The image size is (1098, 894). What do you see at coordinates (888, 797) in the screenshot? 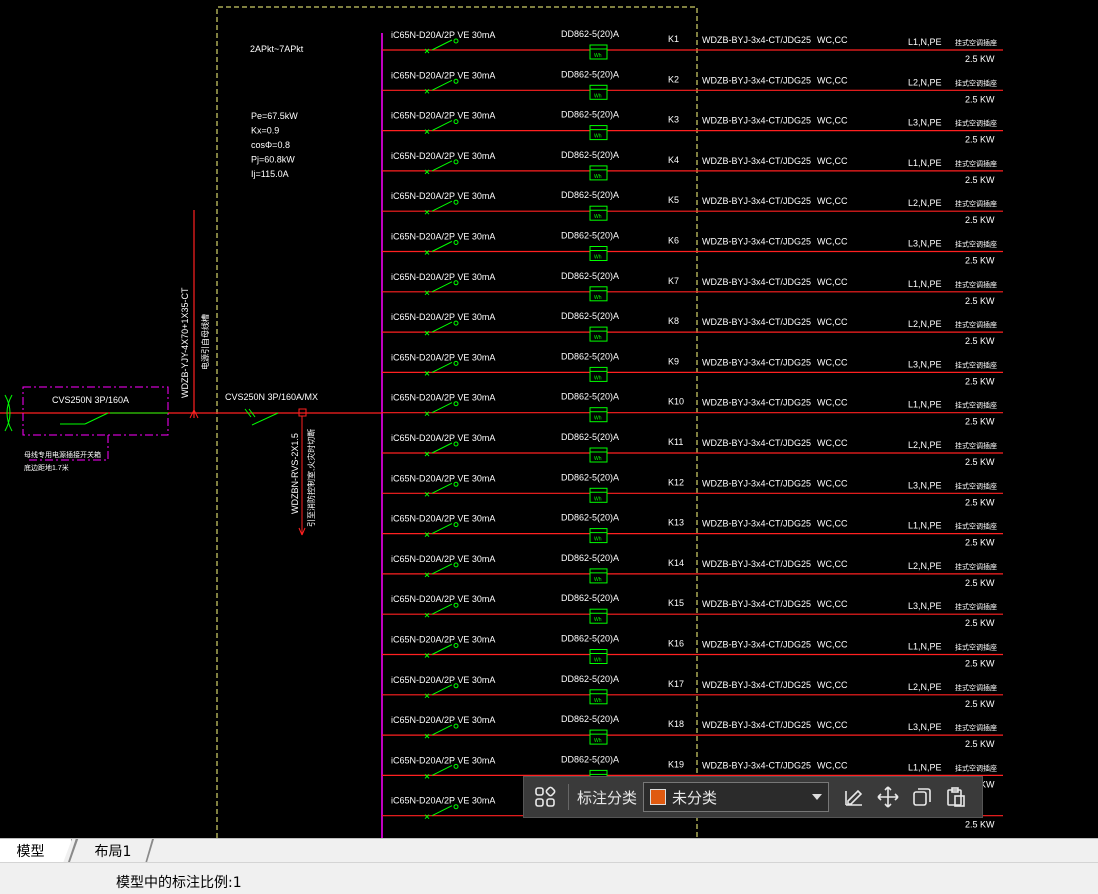
I see `move-icon` at bounding box center [888, 797].